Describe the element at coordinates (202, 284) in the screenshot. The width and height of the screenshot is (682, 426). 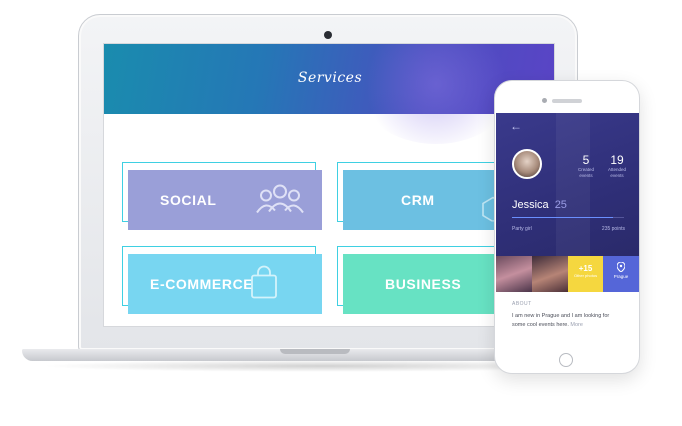
I see `tile-label: E-COMMERCE` at that location.